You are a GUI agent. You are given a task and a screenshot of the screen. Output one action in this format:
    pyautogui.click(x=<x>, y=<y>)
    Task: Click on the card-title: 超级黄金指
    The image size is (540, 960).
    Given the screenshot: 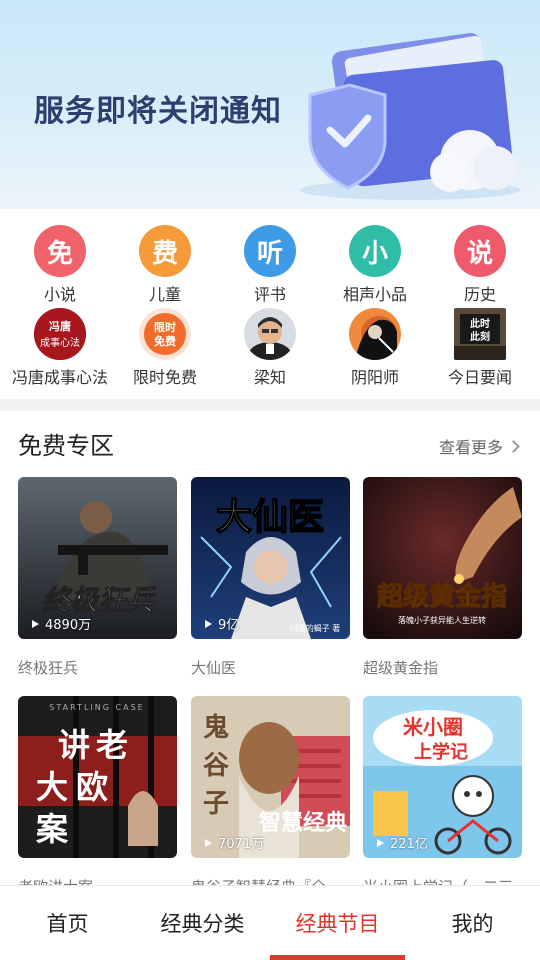 What is the action you would take?
    pyautogui.click(x=401, y=668)
    